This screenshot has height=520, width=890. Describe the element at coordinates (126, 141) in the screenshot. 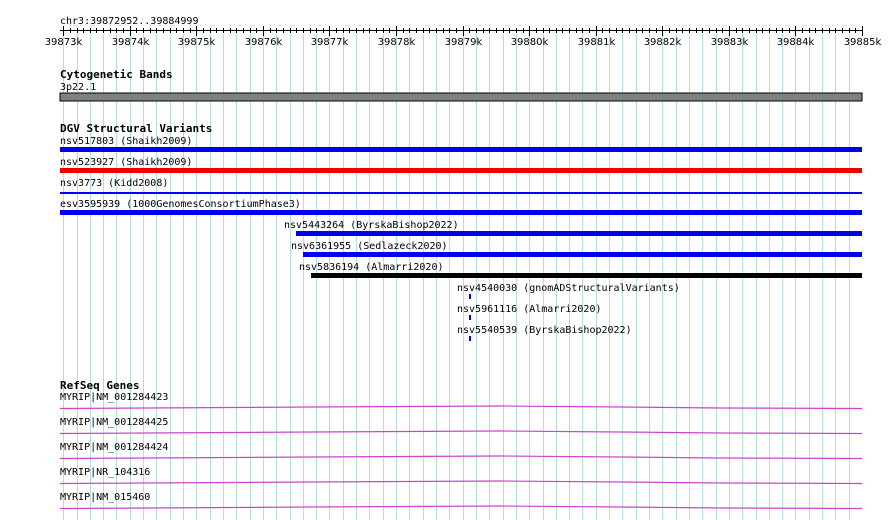

I see `sv-label: nsv517803 (Shaikh2009)` at that location.